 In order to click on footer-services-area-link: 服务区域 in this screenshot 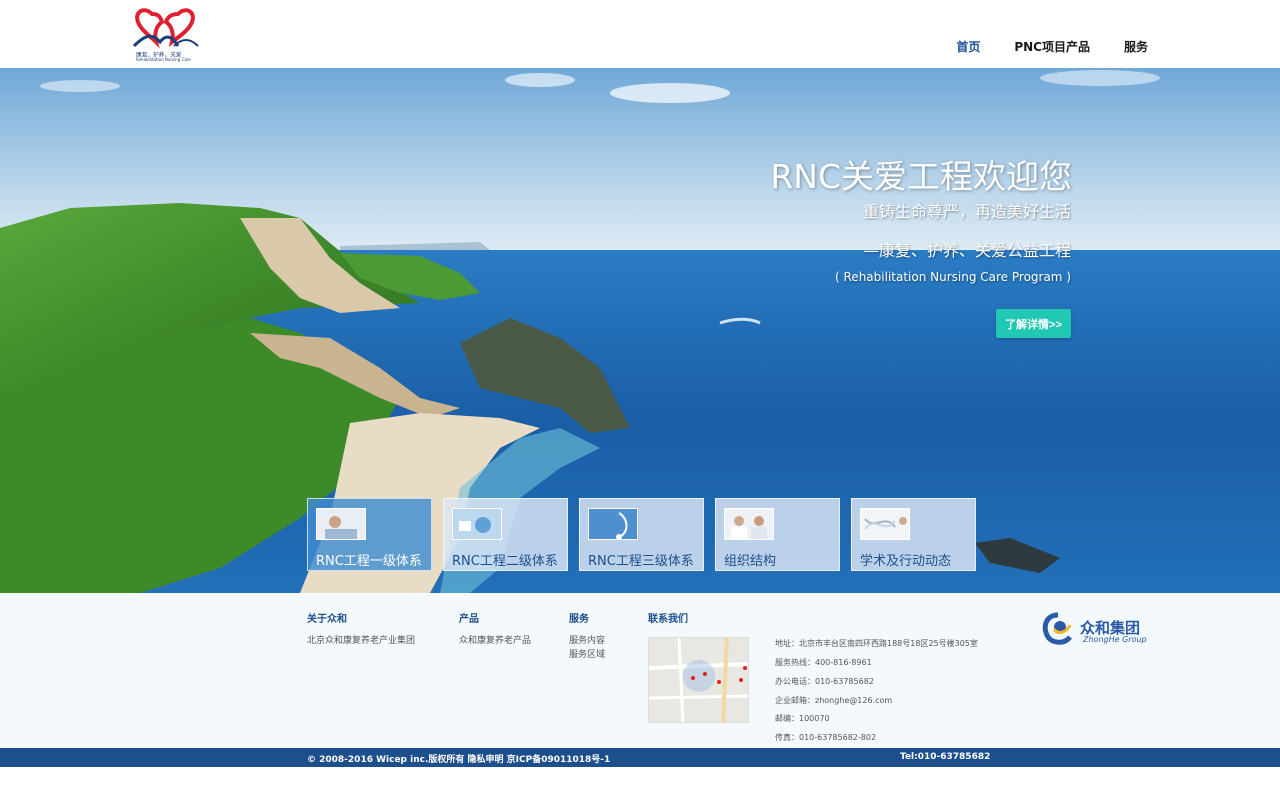, I will do `click(587, 655)`.